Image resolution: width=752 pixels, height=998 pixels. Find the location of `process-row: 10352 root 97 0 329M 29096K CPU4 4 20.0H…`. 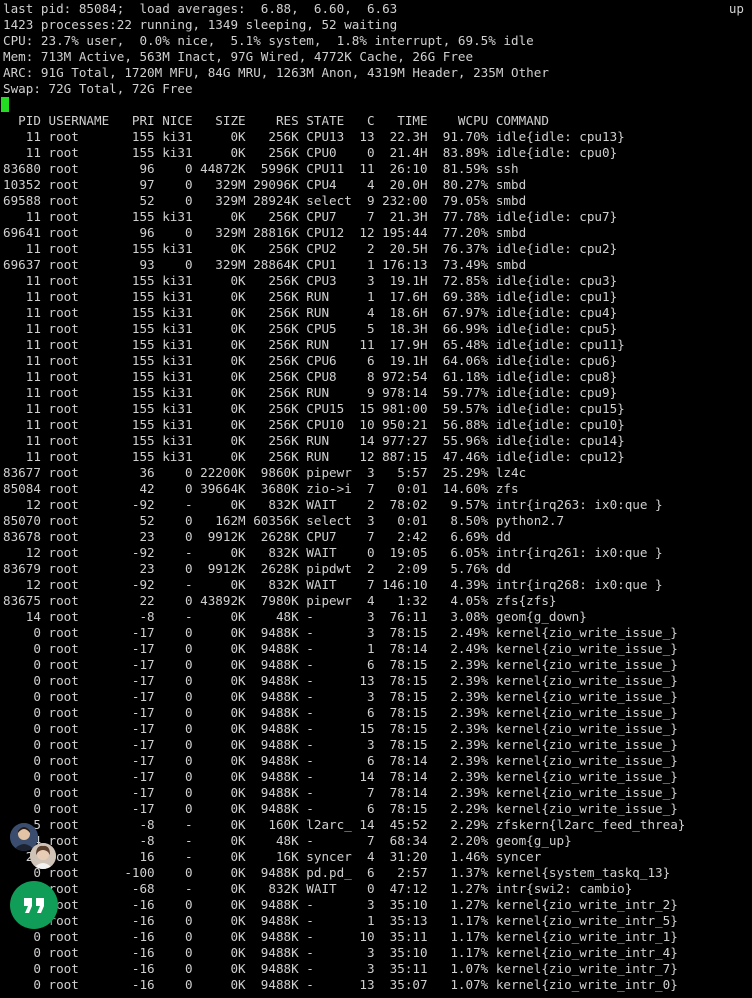

process-row: 10352 root 97 0 329M 29096K CPU4 4 20.0H… is located at coordinates (265, 184).